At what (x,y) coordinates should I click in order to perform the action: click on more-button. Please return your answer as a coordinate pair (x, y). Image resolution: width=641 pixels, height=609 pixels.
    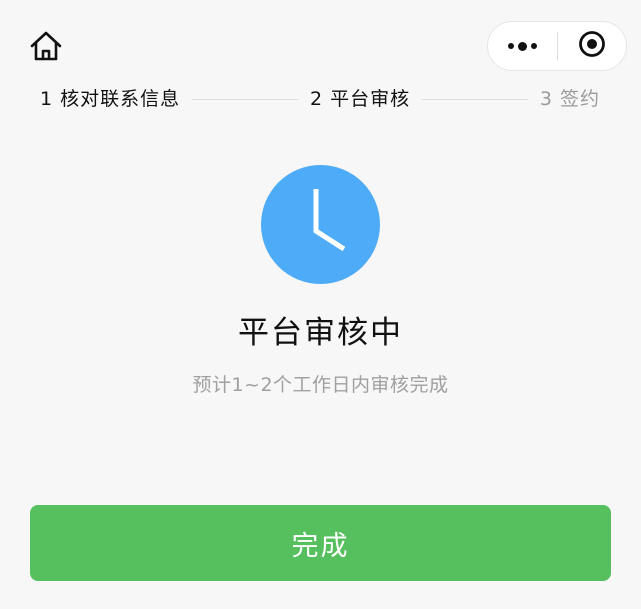
    Looking at the image, I should click on (522, 46).